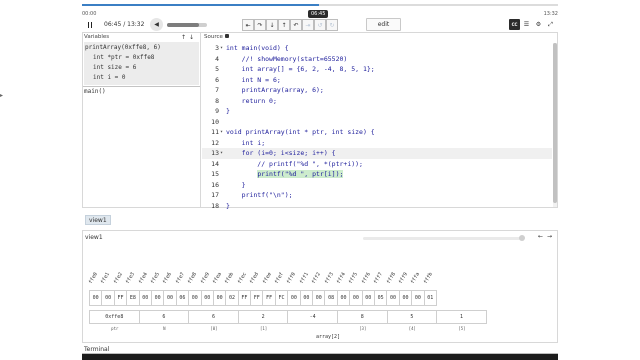 The width and height of the screenshot is (640, 360). I want to click on memory-value: 8, so click(362, 317).